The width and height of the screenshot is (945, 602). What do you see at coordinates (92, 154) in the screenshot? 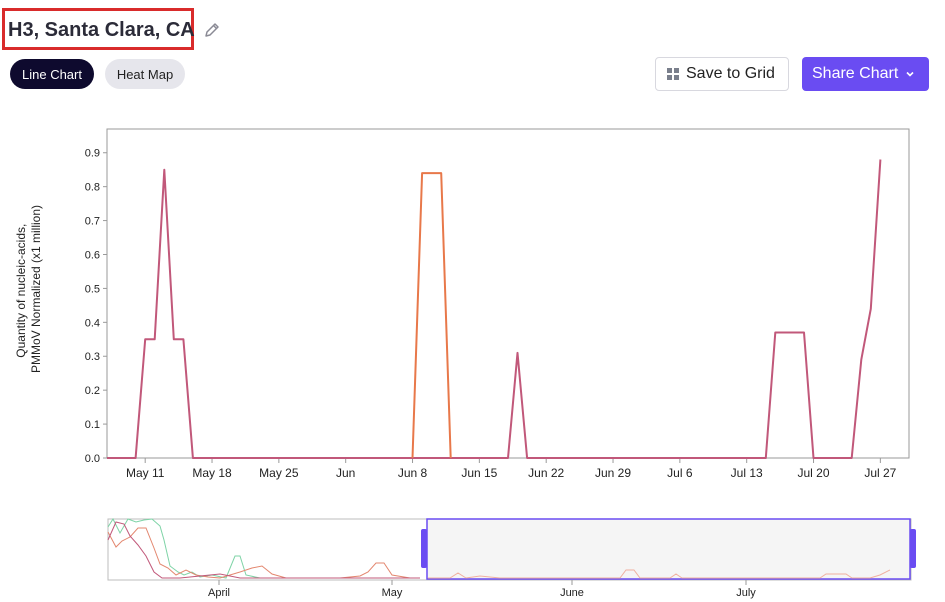
I see `y-tick-label: 0.9` at bounding box center [92, 154].